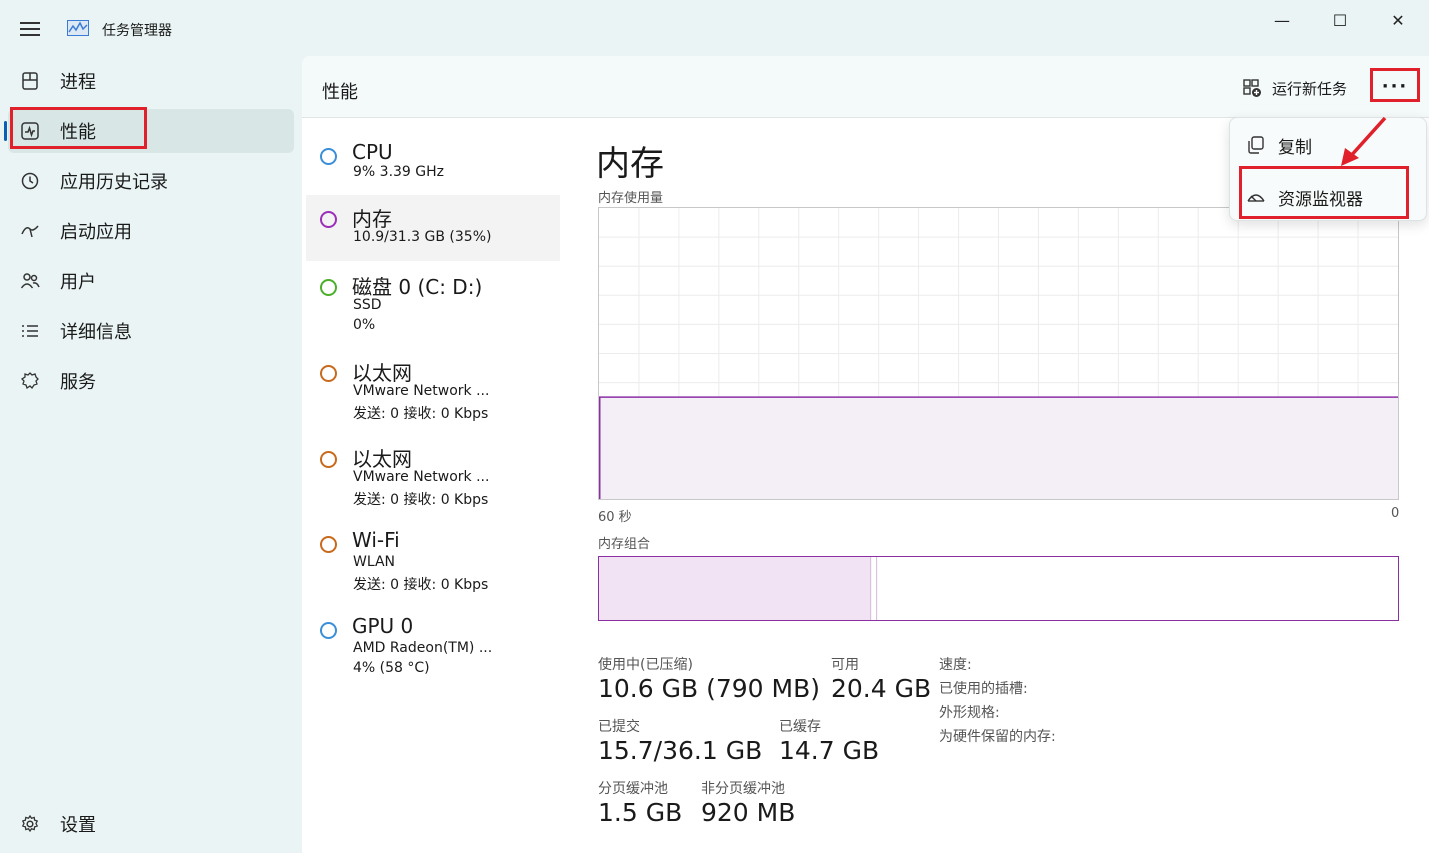 Image resolution: width=1429 pixels, height=853 pixels. Describe the element at coordinates (1309, 88) in the screenshot. I see `run-new-task-button: 运行新任务` at that location.